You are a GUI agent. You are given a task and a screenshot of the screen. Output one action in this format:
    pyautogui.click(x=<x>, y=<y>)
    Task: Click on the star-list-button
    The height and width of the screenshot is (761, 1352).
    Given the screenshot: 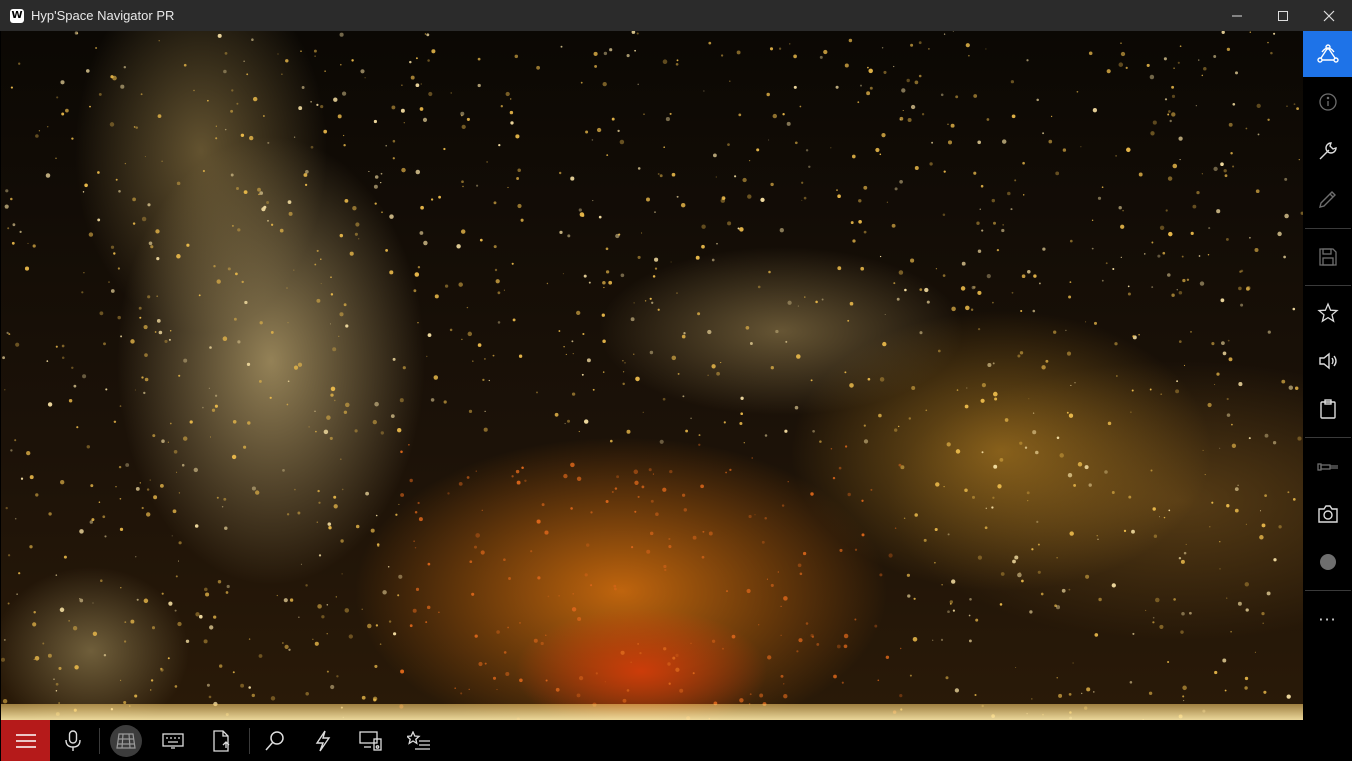 What is the action you would take?
    pyautogui.click(x=419, y=740)
    